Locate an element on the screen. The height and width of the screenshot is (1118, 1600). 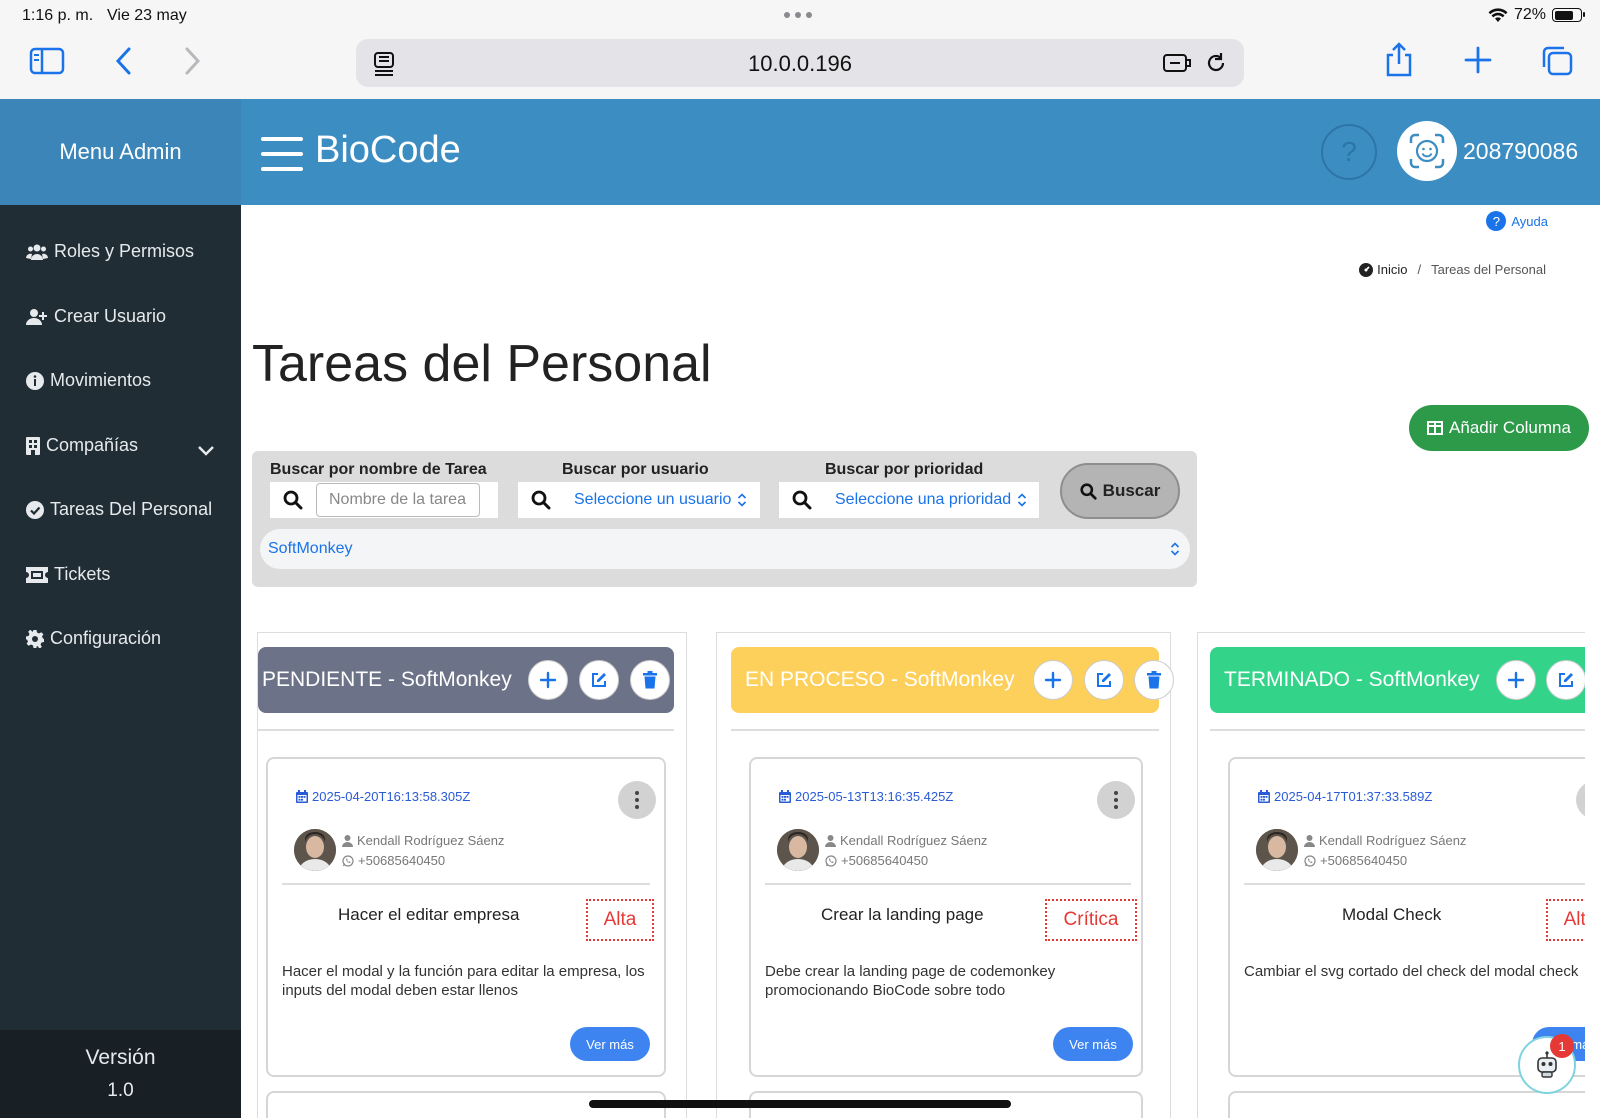
chevron-down-icon is located at coordinates (206, 453).